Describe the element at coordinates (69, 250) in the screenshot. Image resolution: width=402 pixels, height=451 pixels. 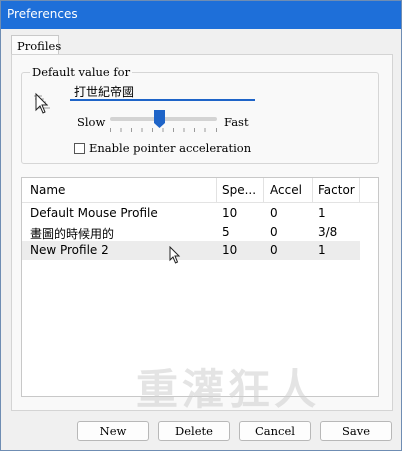
I see `row-name: New Profile 2` at that location.